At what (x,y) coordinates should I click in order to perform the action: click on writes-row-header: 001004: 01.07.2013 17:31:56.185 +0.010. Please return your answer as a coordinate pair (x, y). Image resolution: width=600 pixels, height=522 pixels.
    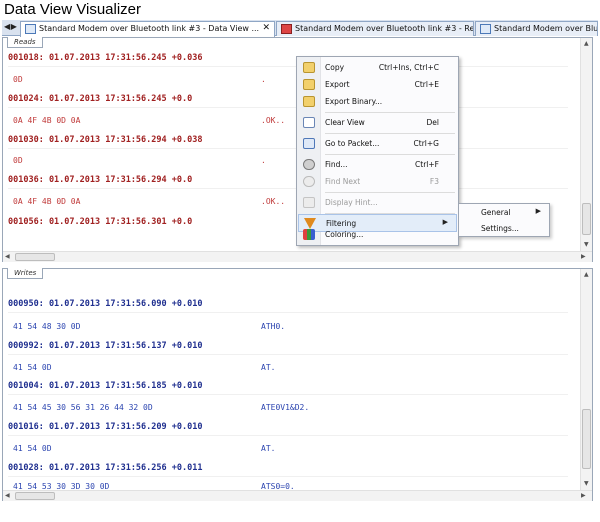
    Looking at the image, I should click on (105, 386).